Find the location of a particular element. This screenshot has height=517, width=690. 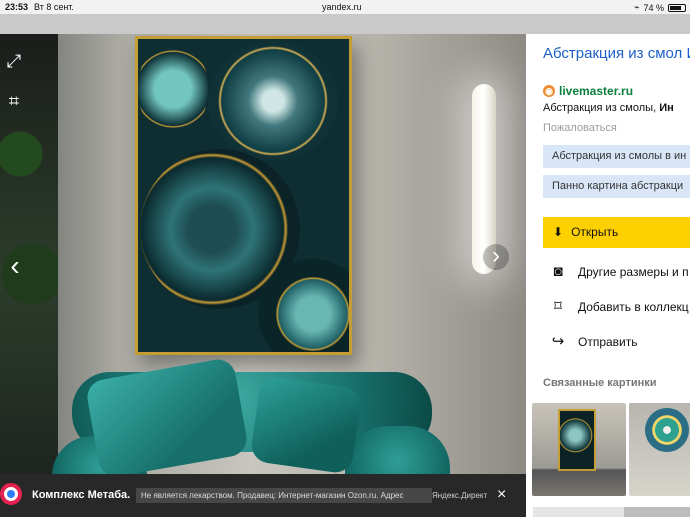

source-icon: ◉ is located at coordinates (549, 91).